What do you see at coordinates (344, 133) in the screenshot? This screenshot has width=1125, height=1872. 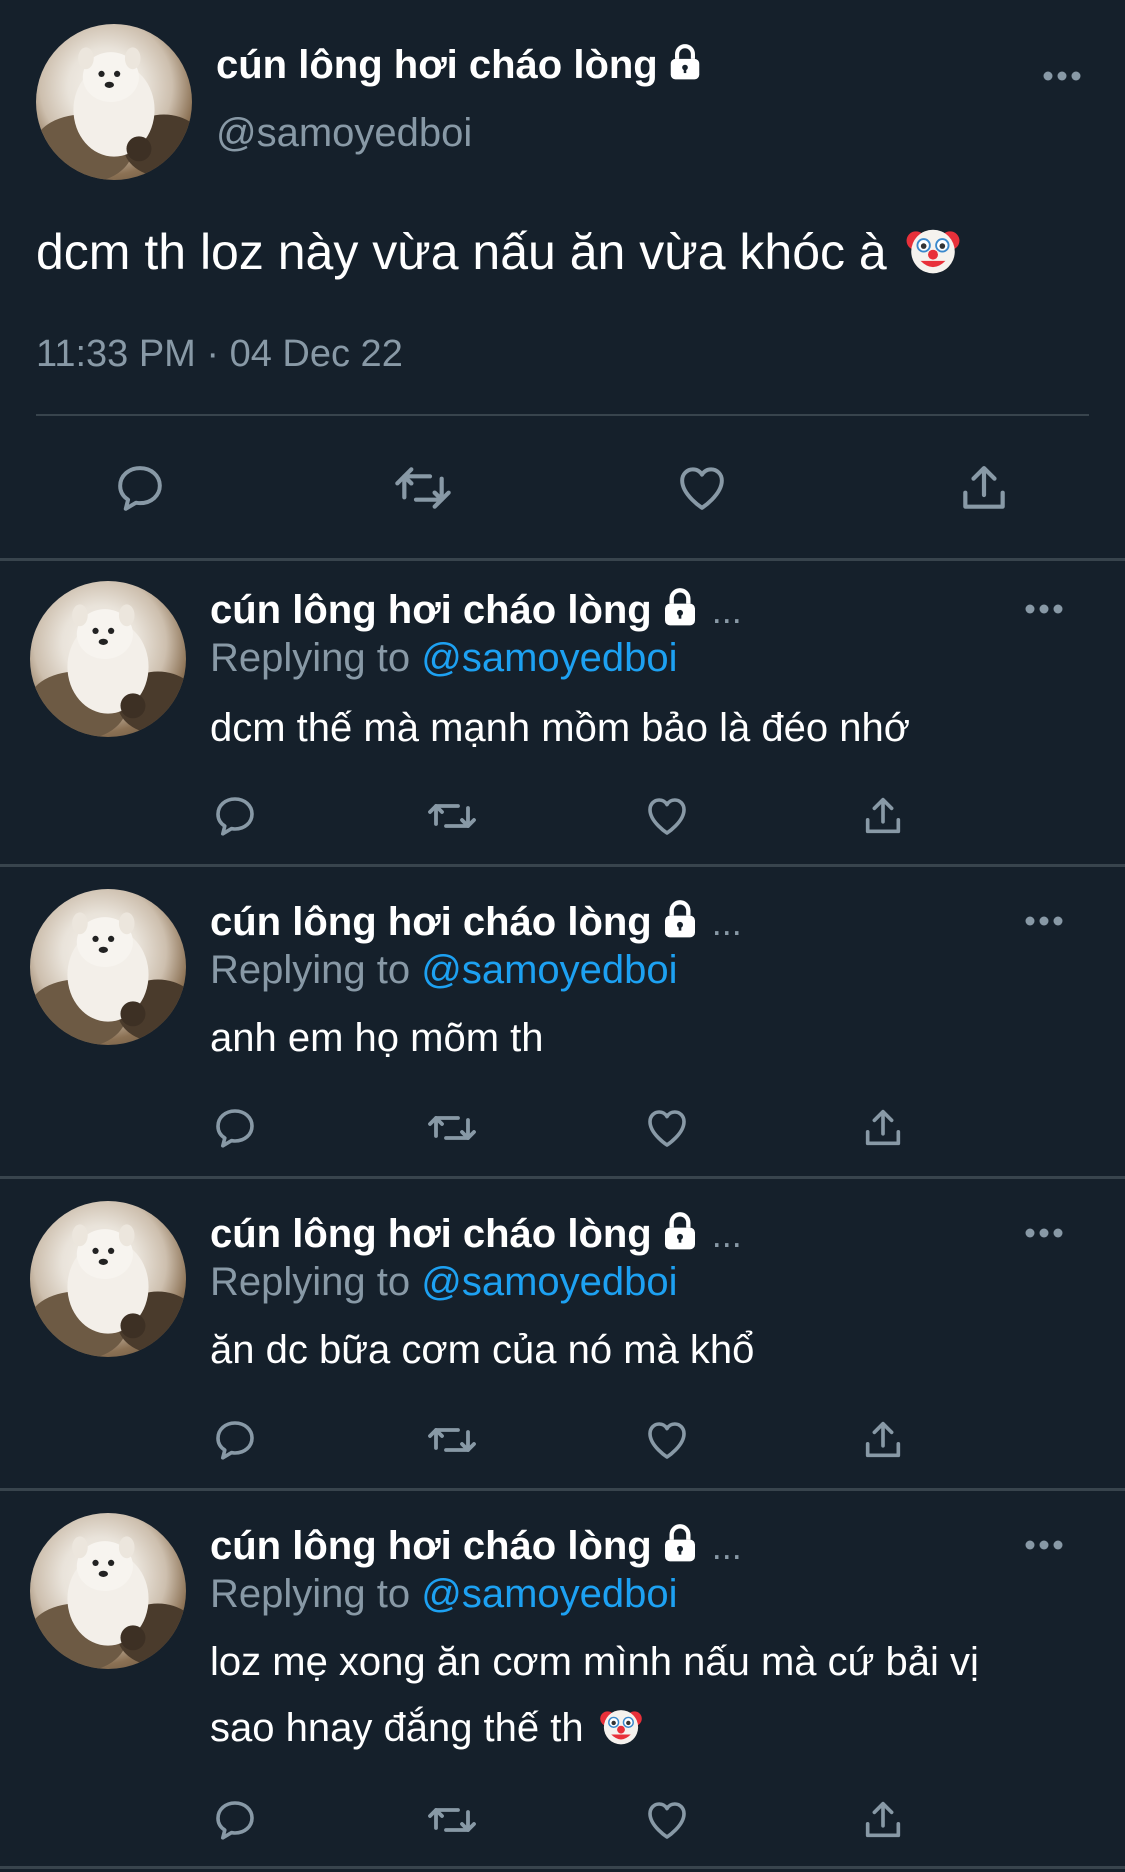 I see `user-handle: @samoyedboi` at bounding box center [344, 133].